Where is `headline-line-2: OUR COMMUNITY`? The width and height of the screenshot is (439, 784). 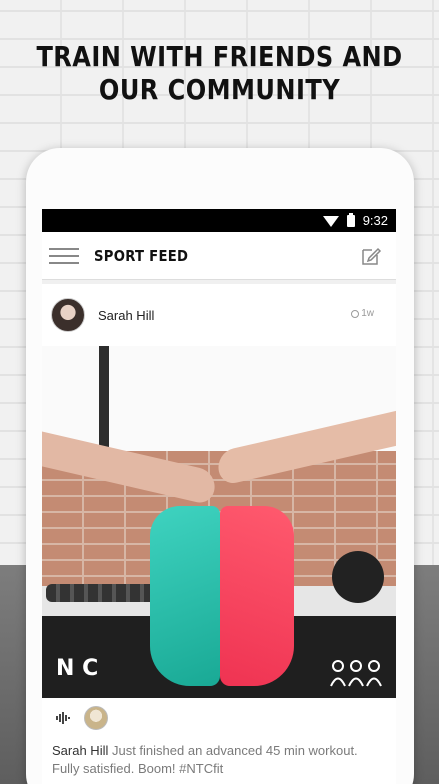 headline-line-2: OUR COMMUNITY is located at coordinates (219, 89).